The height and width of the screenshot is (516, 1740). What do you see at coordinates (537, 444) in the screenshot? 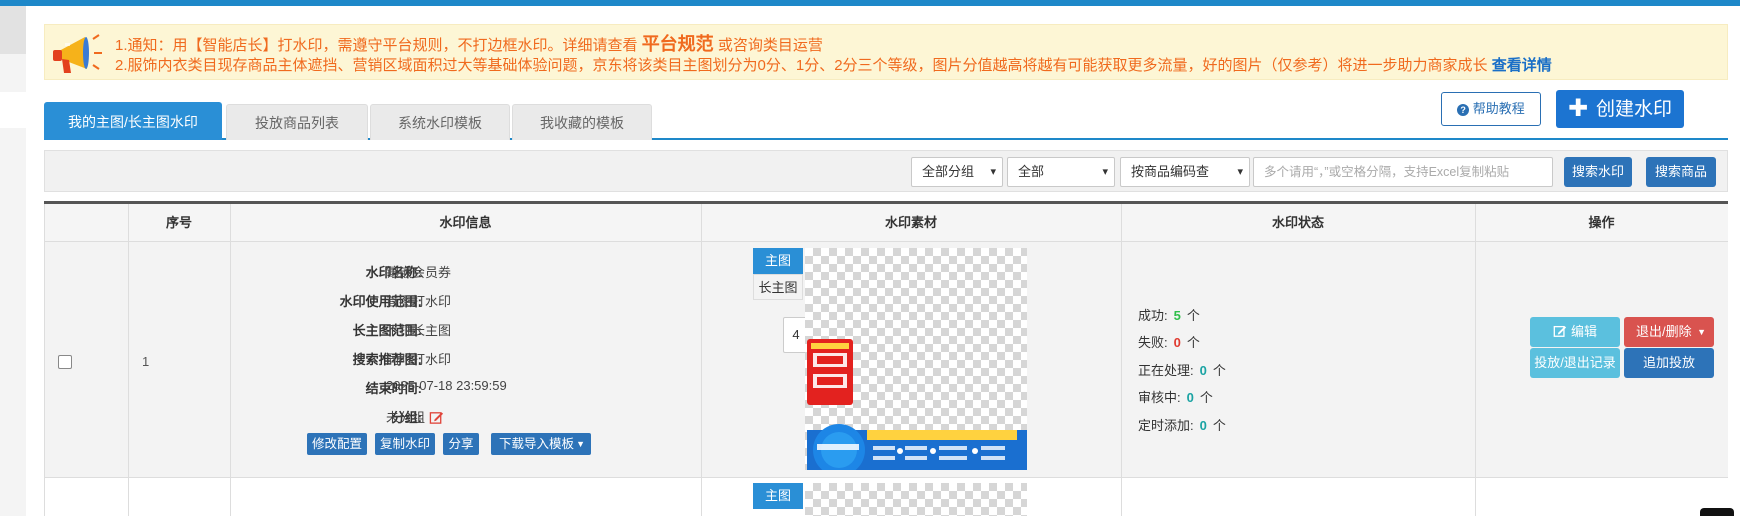
I see `download-template-label: 下载导入模板` at bounding box center [537, 444].